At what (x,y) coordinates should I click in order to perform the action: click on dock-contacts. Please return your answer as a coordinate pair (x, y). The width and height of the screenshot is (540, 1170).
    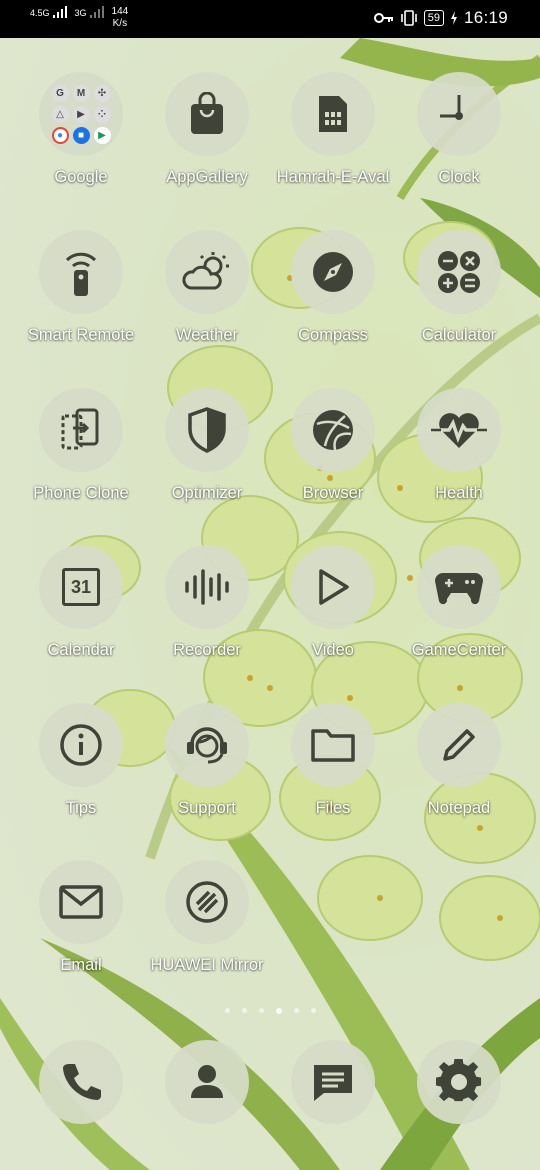
    Looking at the image, I should click on (207, 1082).